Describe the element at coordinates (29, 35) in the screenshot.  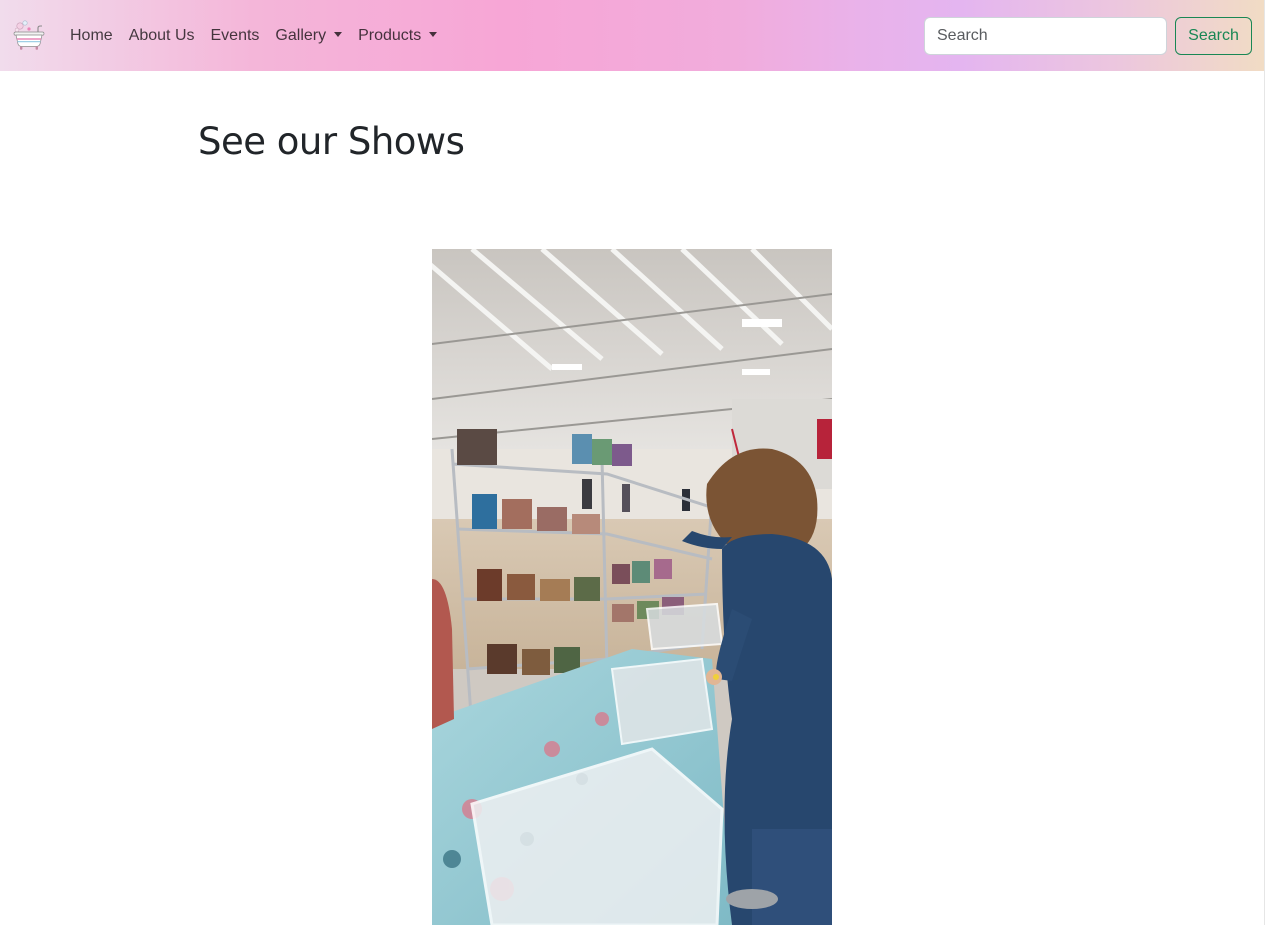
I see `bathtub-logo-icon` at that location.